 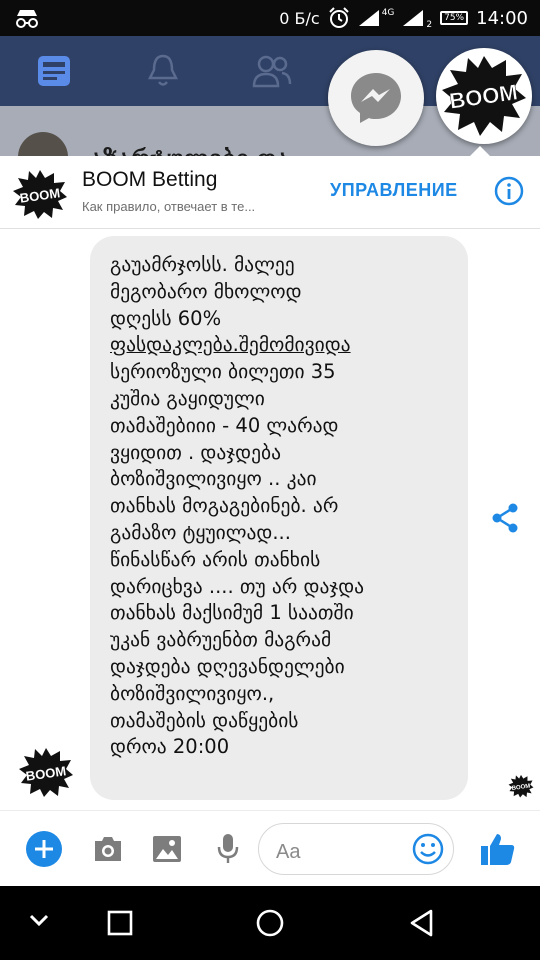 What do you see at coordinates (39, 920) in the screenshot?
I see `hide-keyboard-icon` at bounding box center [39, 920].